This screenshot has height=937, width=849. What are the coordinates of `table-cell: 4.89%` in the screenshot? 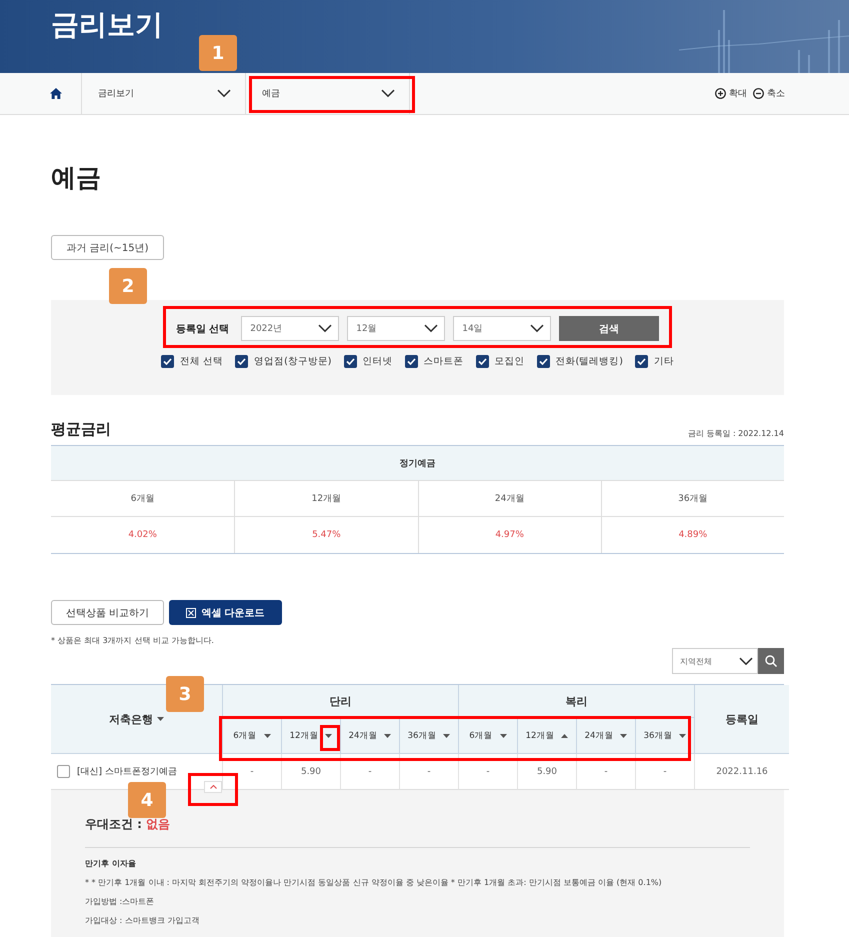 It's located at (692, 535).